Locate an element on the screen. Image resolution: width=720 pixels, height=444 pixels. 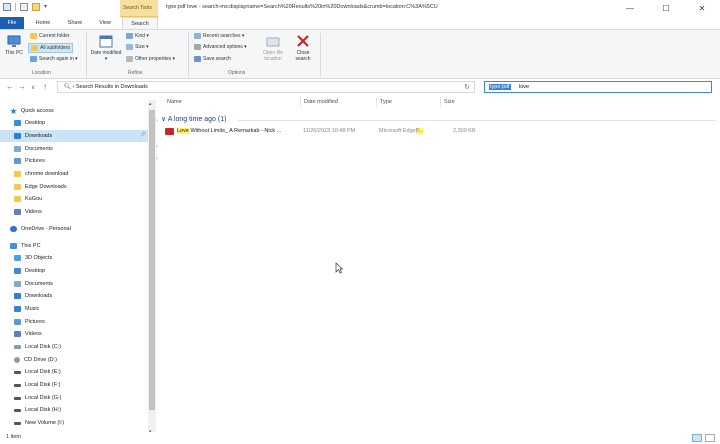
this-pc-button: This PC is located at coordinates (14, 45).